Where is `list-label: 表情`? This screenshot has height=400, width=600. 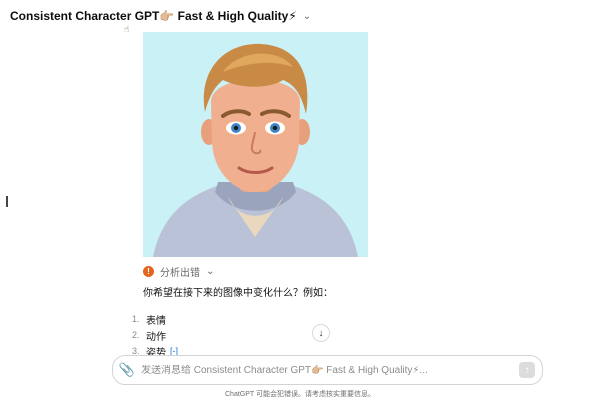 list-label: 表情 is located at coordinates (156, 321).